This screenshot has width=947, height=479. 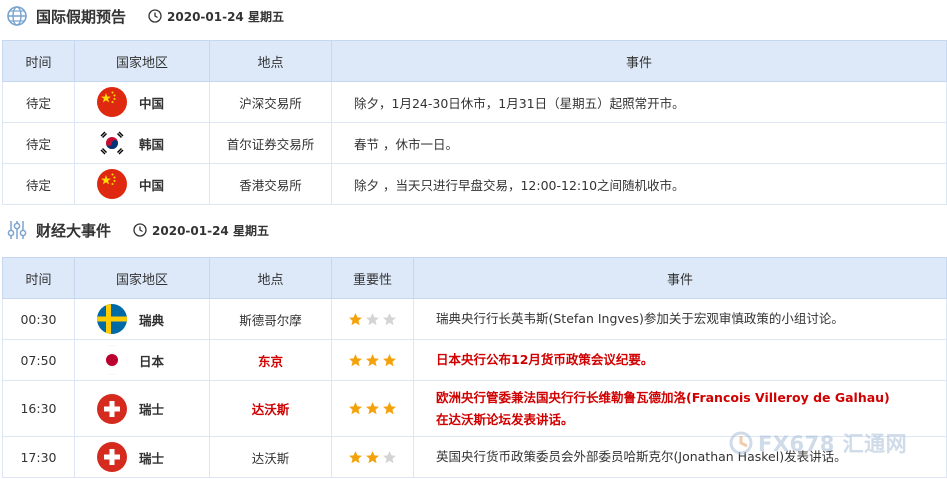 I want to click on fx678-logo-icon, so click(x=741, y=443).